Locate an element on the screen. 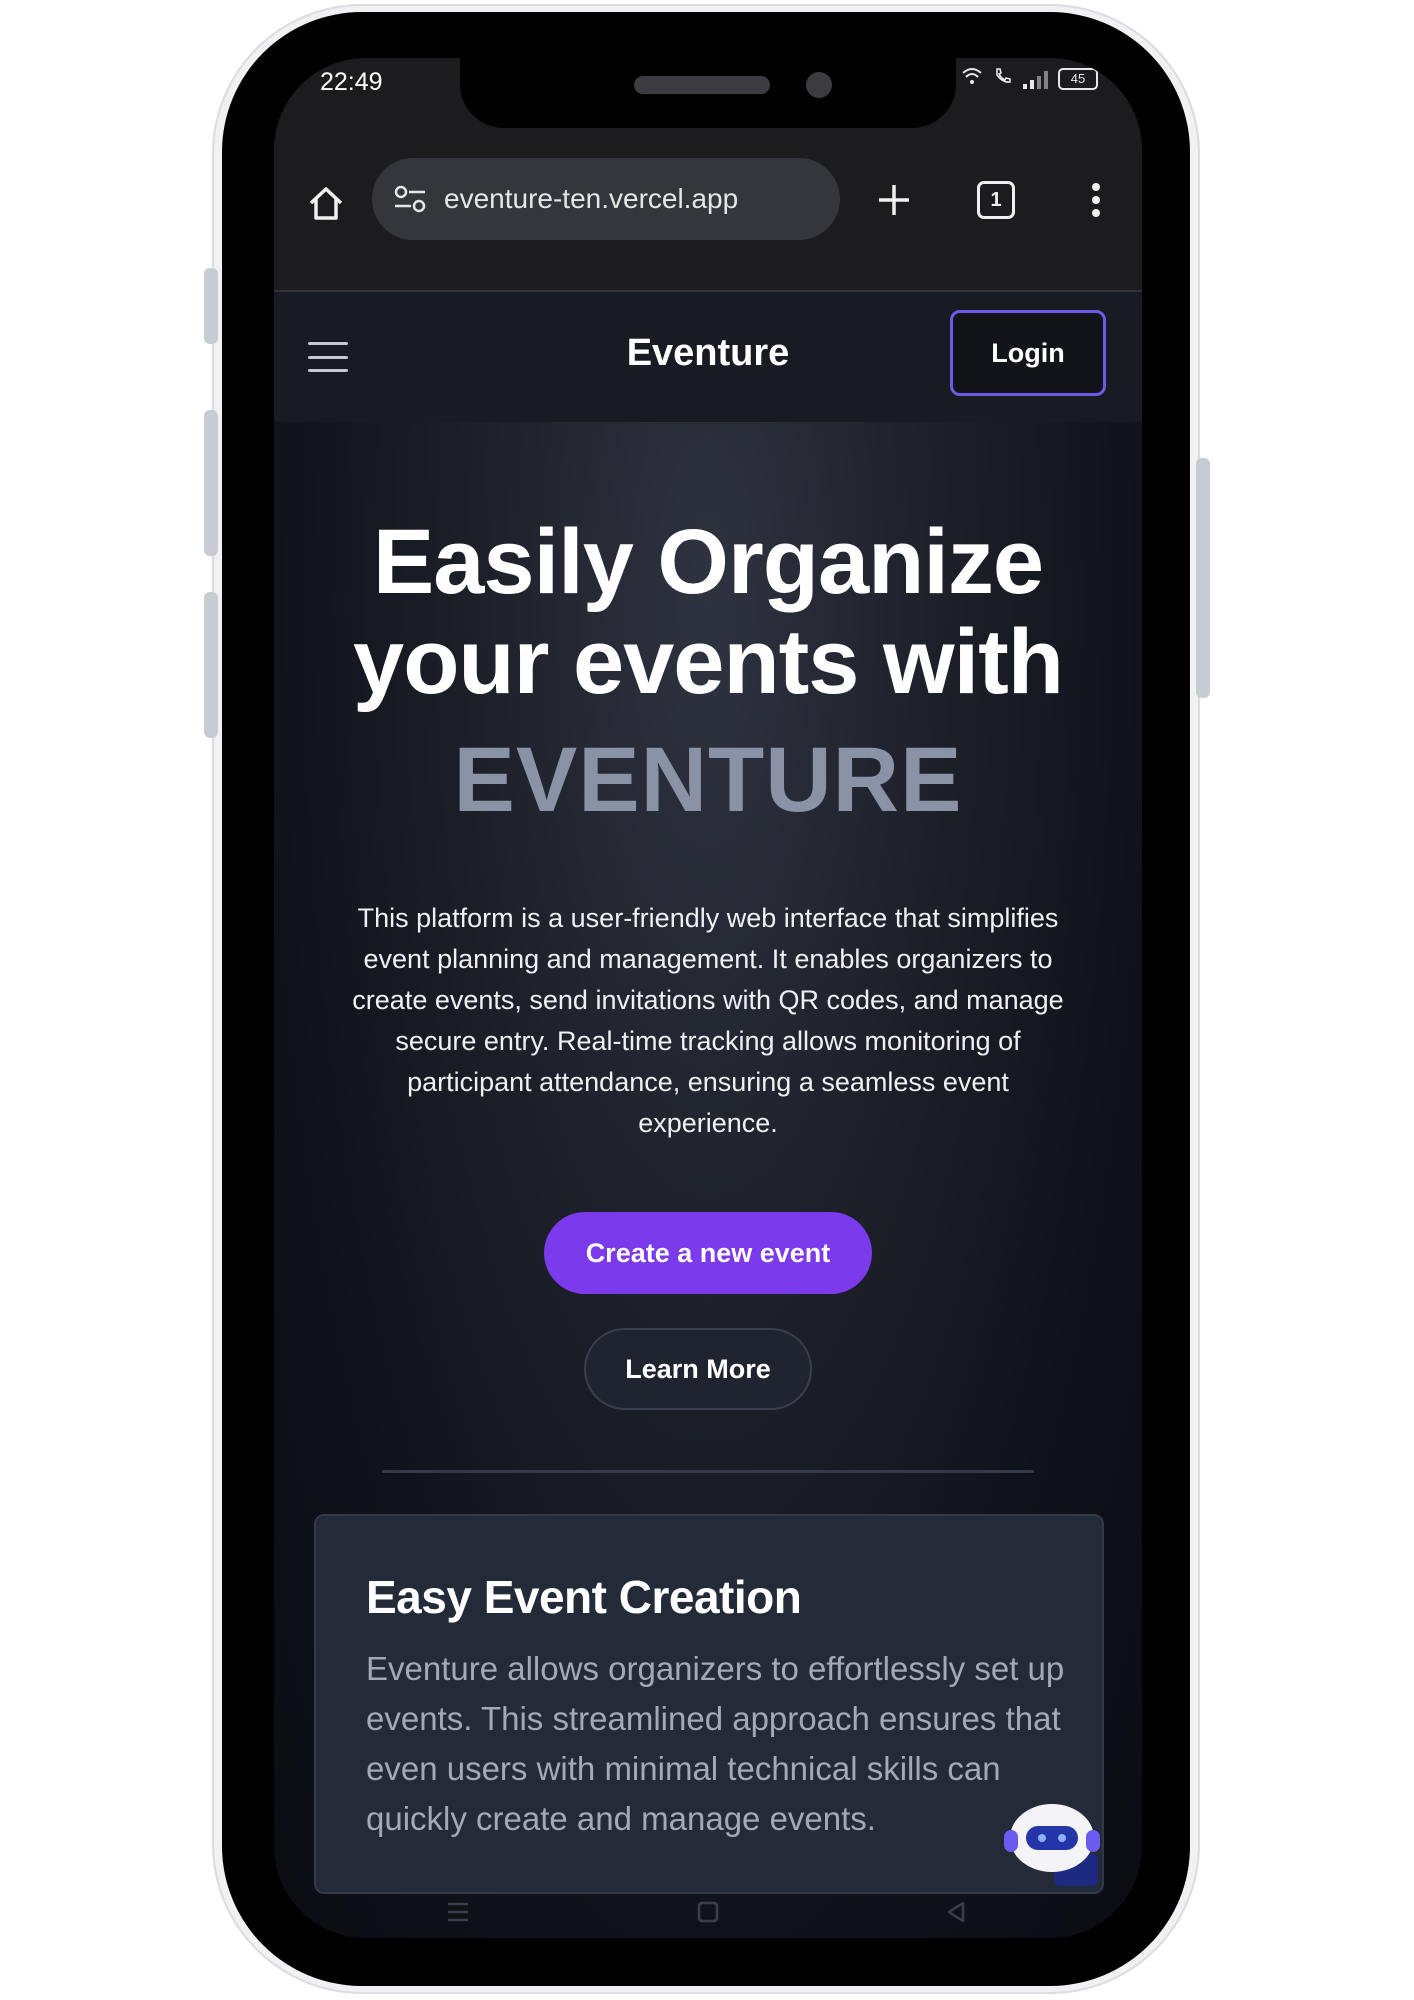  feature-title: Easy Event Creation is located at coordinates (584, 1597).